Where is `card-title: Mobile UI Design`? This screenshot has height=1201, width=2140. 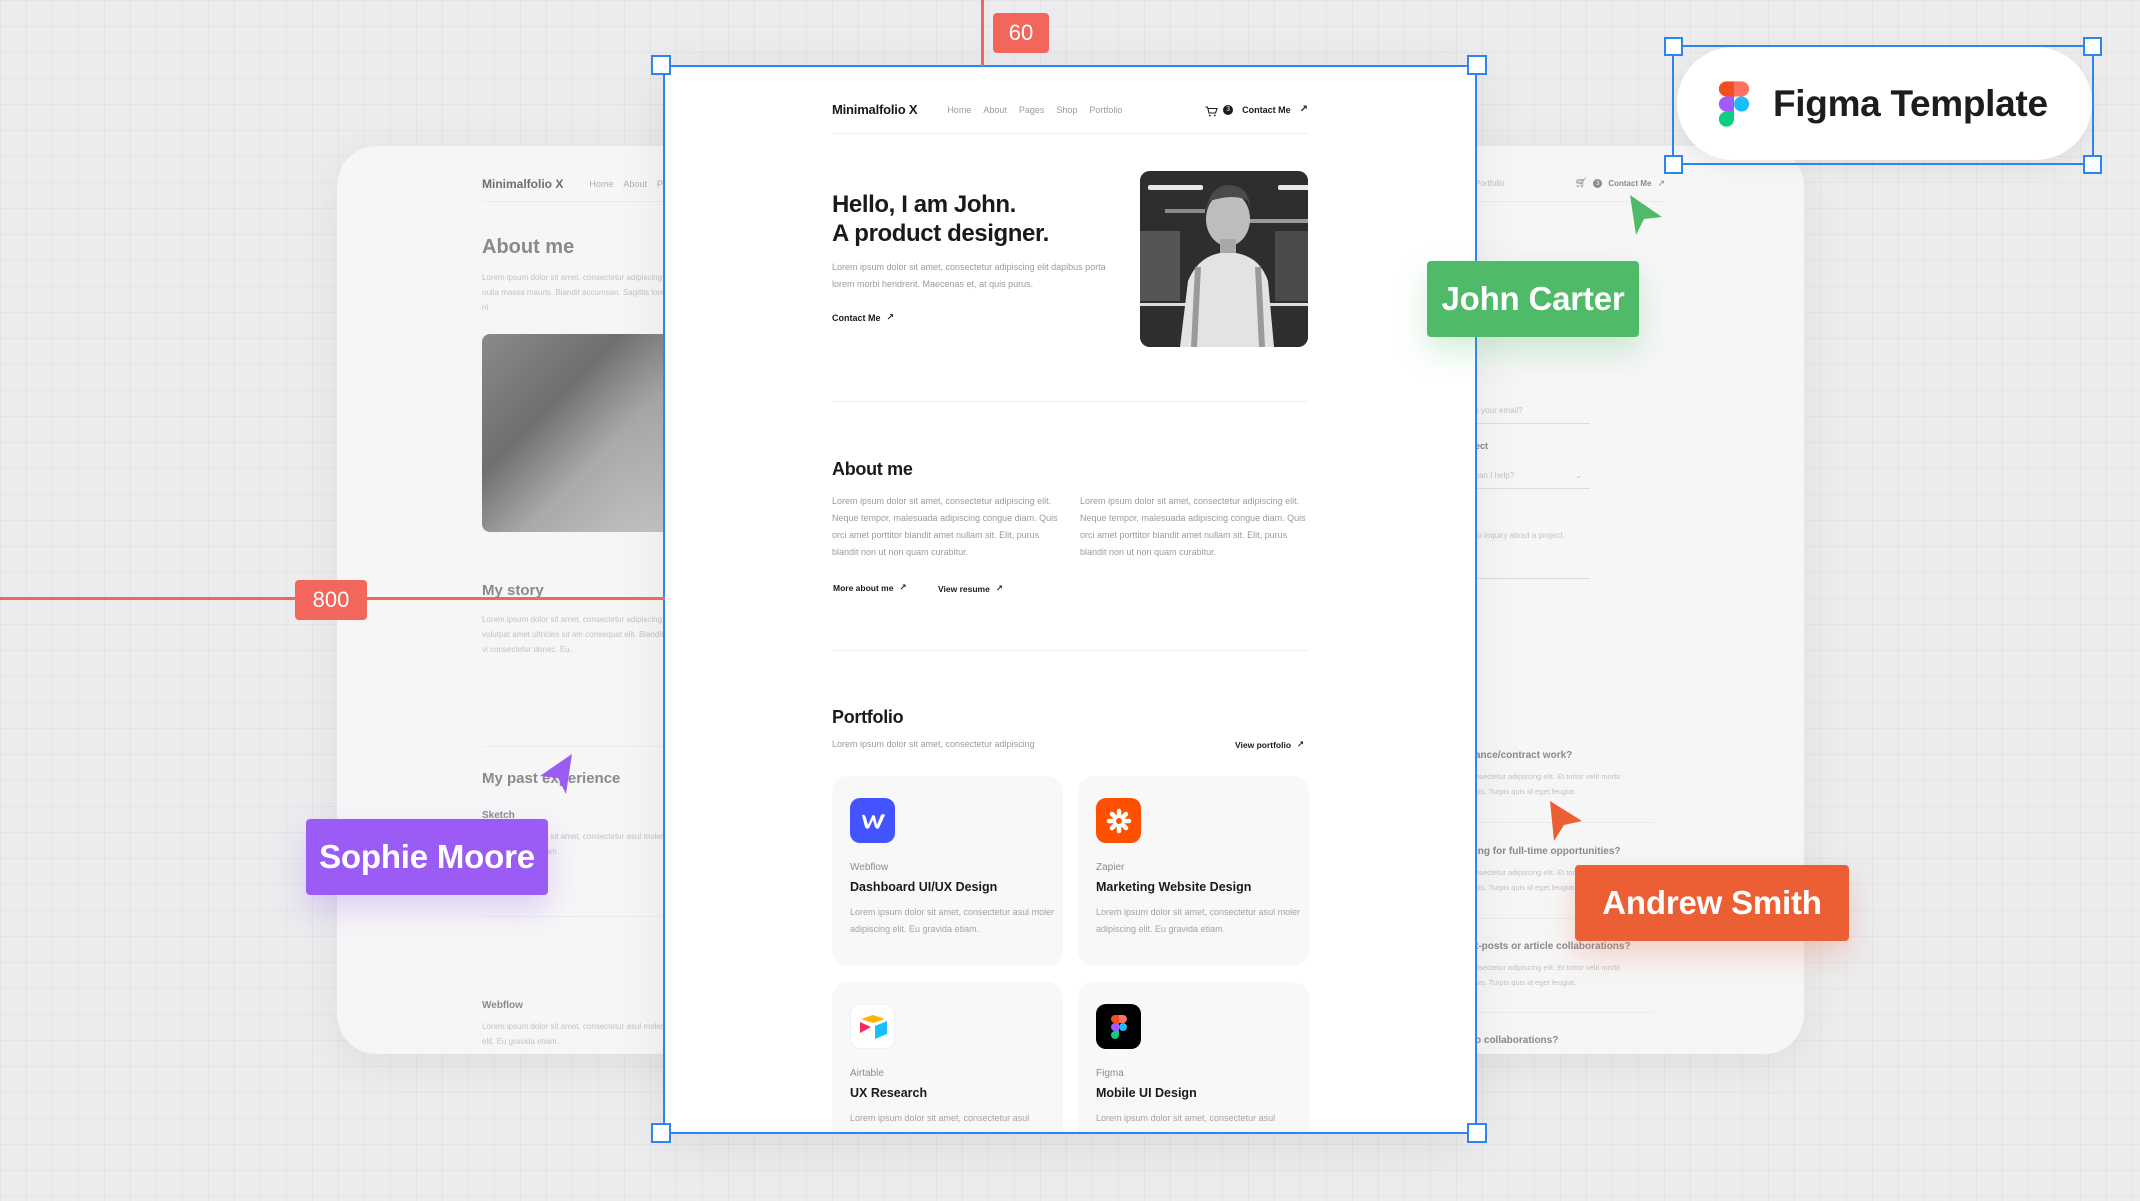
card-title: Mobile UI Design is located at coordinates (1146, 1093).